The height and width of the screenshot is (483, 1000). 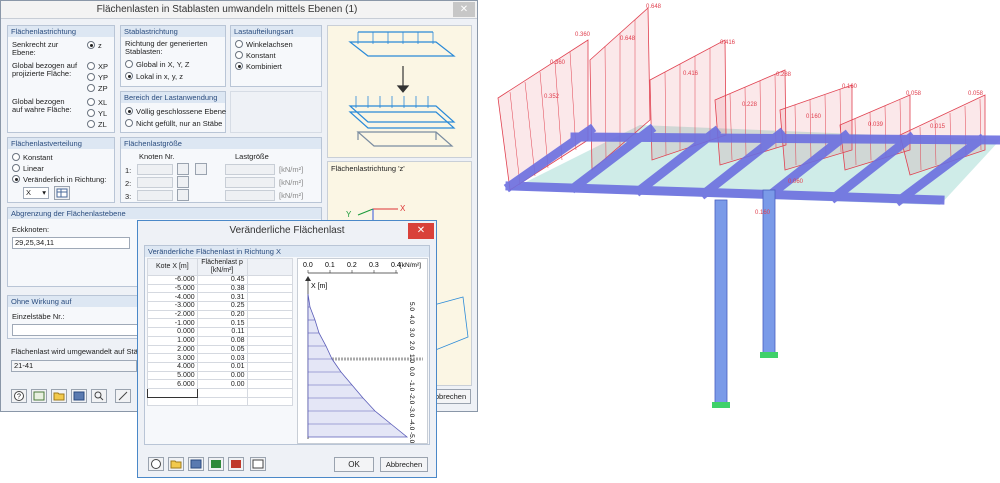 I want to click on cell-x: 5.000, so click(x=172, y=375).